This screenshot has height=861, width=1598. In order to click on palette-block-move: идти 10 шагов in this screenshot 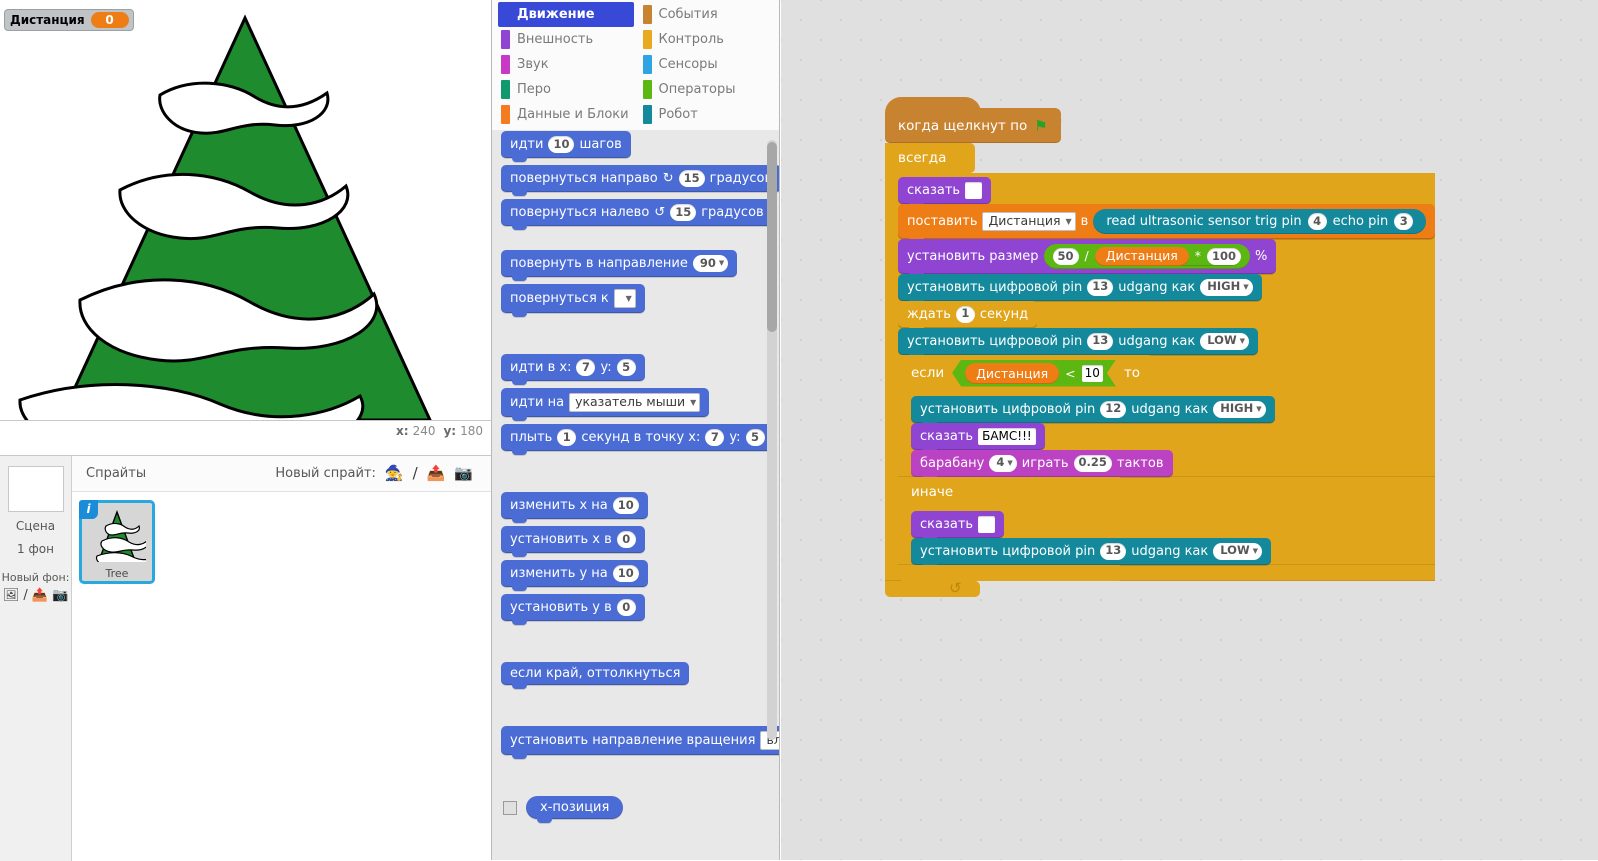, I will do `click(566, 146)`.